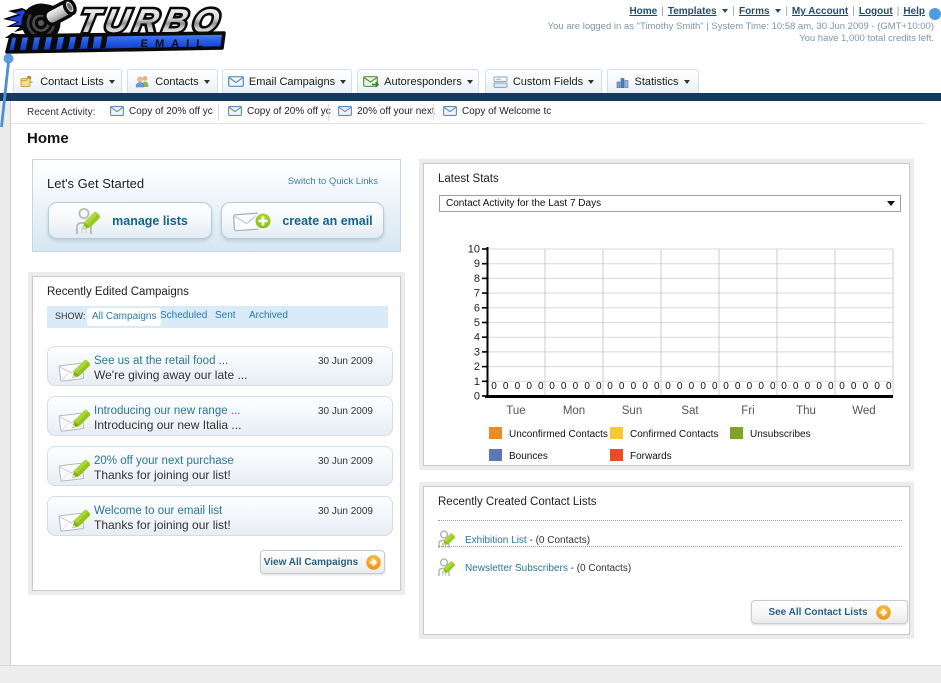 This screenshot has height=683, width=941. What do you see at coordinates (477, 294) in the screenshot?
I see `svg-text: 7` at bounding box center [477, 294].